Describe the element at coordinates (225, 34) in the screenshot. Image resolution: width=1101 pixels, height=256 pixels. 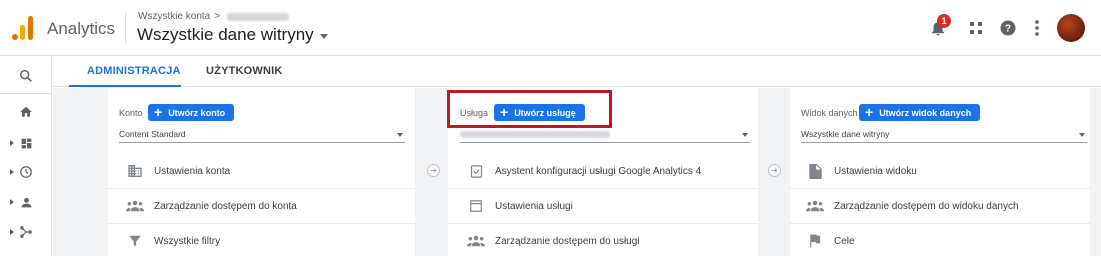
I see `view-title: Wszystkie dane witryny` at that location.